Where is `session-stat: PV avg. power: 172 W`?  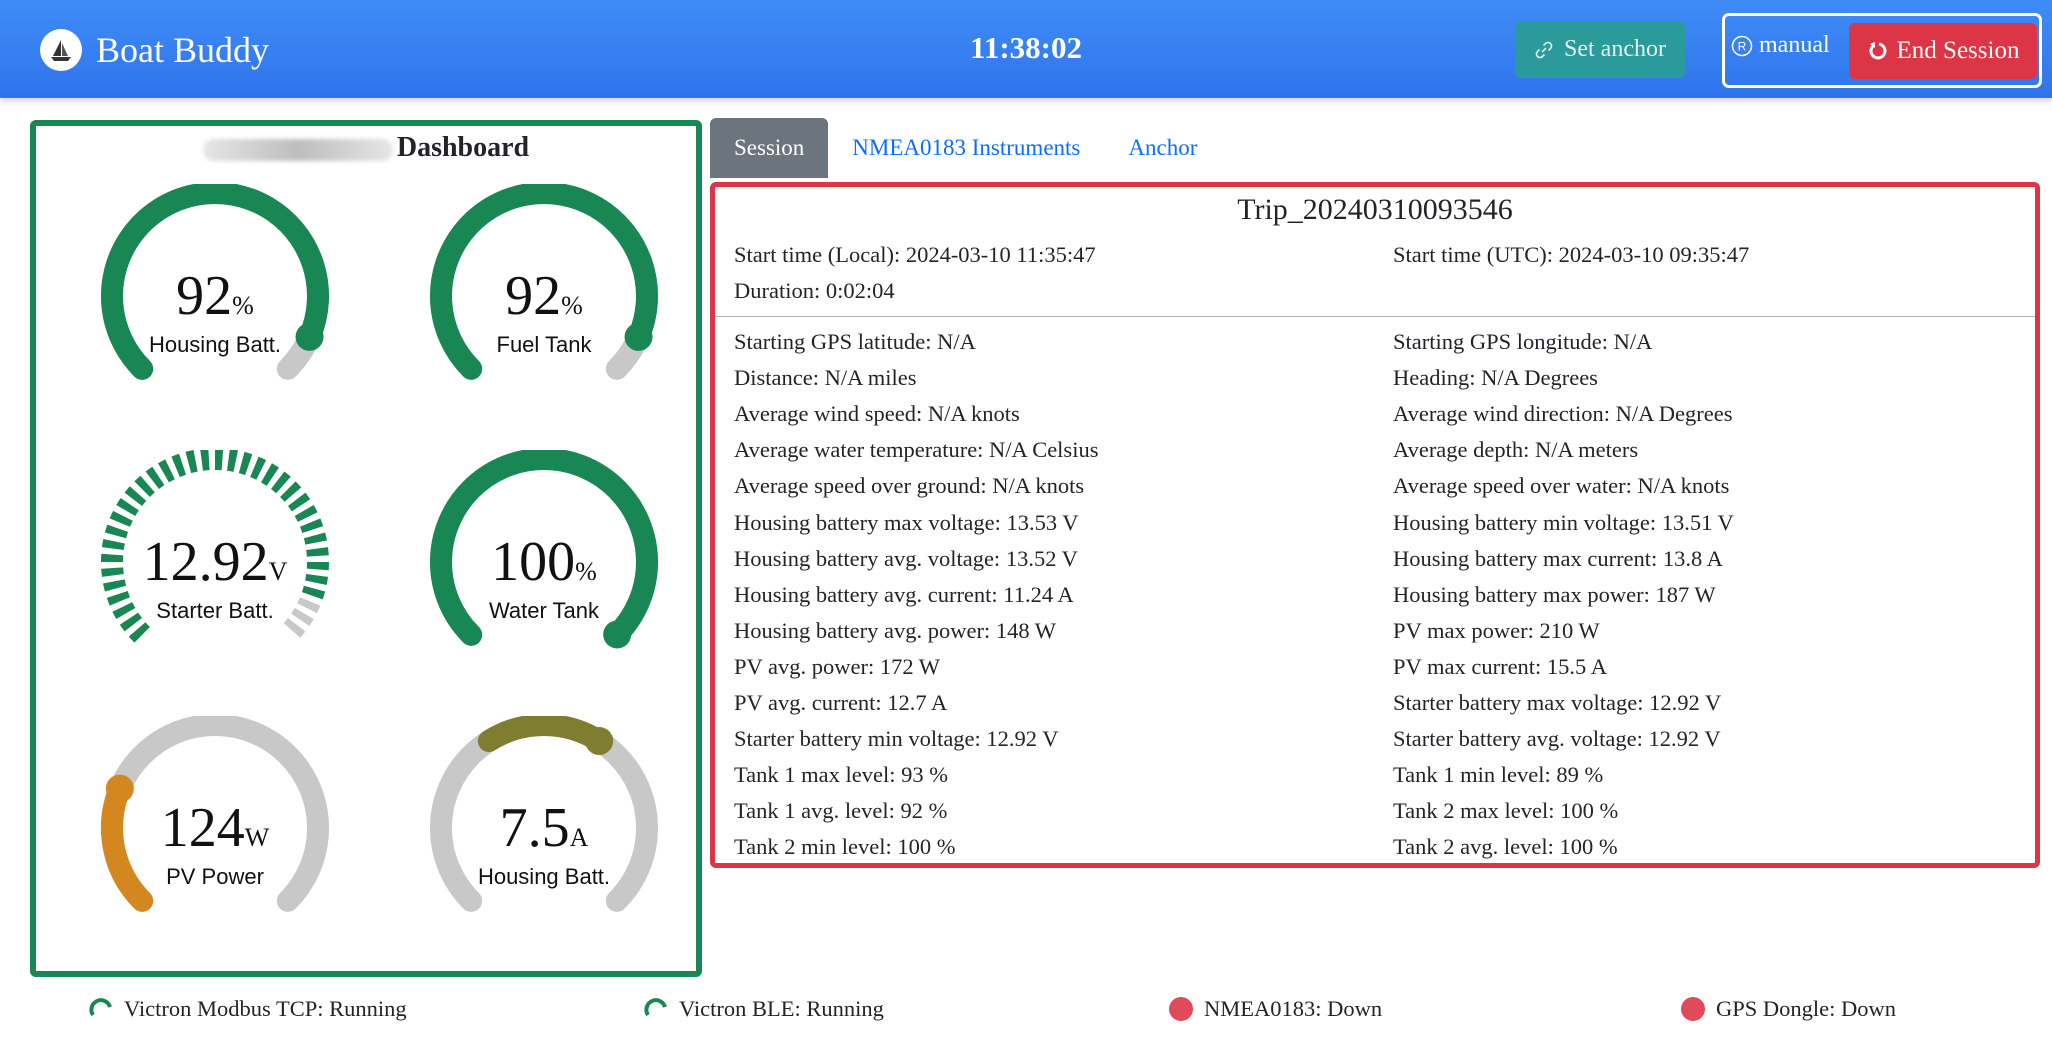 session-stat: PV avg. power: 172 W is located at coordinates (837, 666).